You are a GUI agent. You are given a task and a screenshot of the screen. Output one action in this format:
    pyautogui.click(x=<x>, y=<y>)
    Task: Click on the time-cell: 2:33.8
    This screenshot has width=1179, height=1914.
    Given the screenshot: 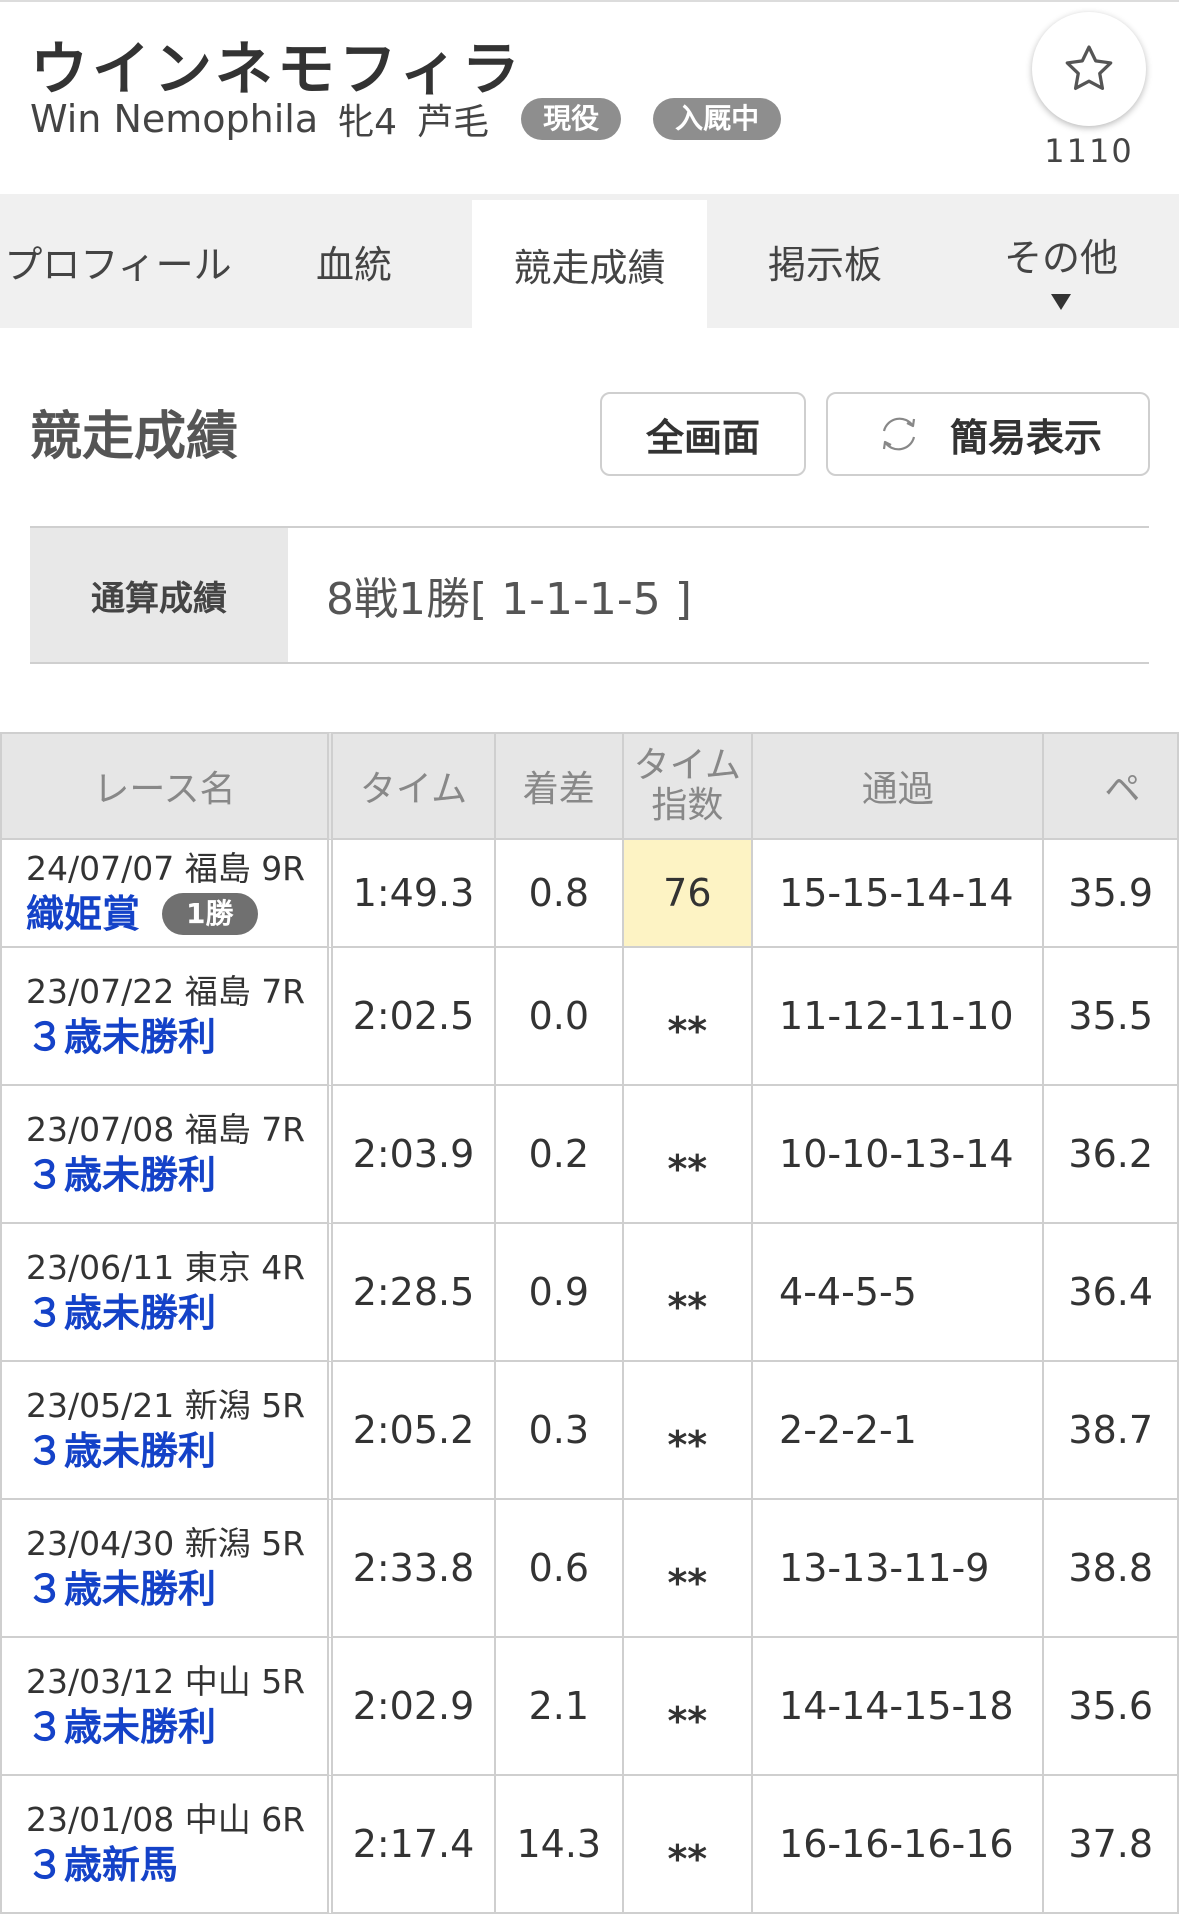 What is the action you would take?
    pyautogui.click(x=414, y=1569)
    